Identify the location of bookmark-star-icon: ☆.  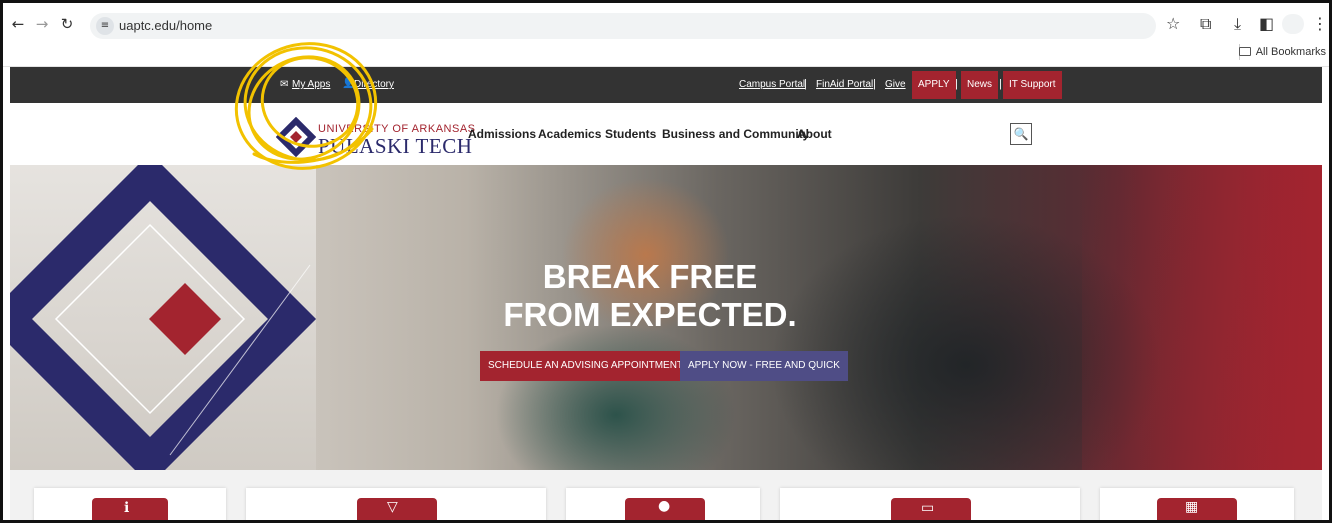
(1173, 24).